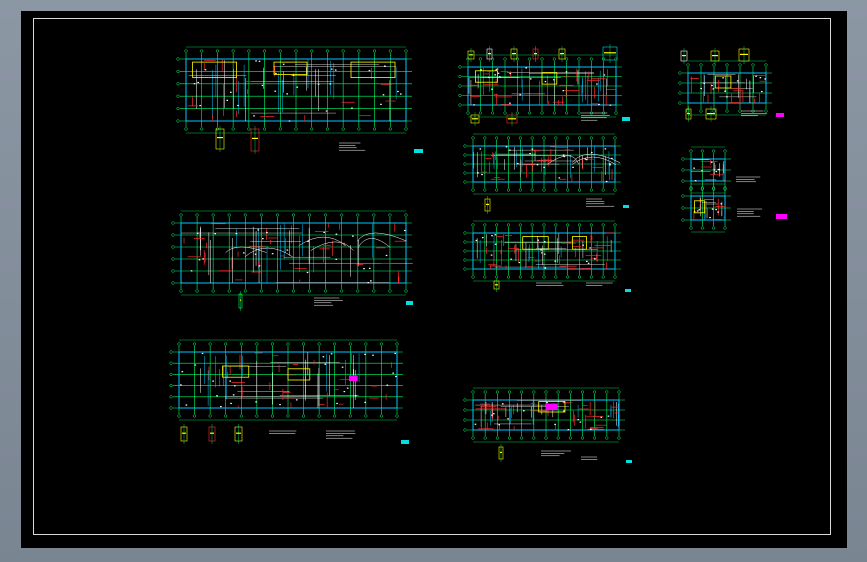  Describe the element at coordinates (780, 115) in the screenshot. I see `plan-8-marker` at that location.